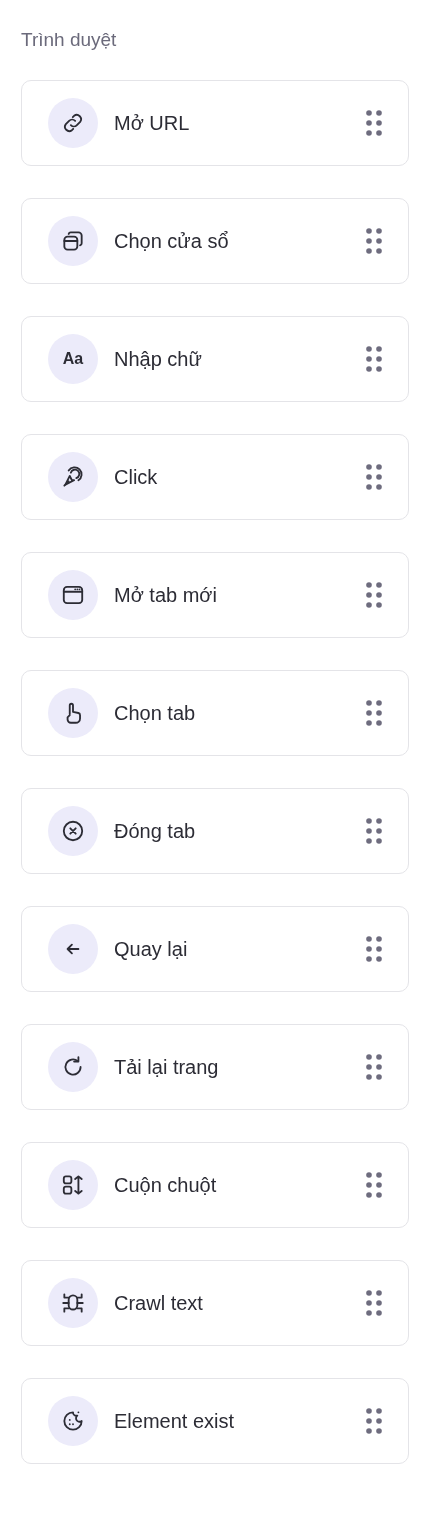 The width and height of the screenshot is (426, 1518). I want to click on action-card: Element exist, so click(215, 1421).